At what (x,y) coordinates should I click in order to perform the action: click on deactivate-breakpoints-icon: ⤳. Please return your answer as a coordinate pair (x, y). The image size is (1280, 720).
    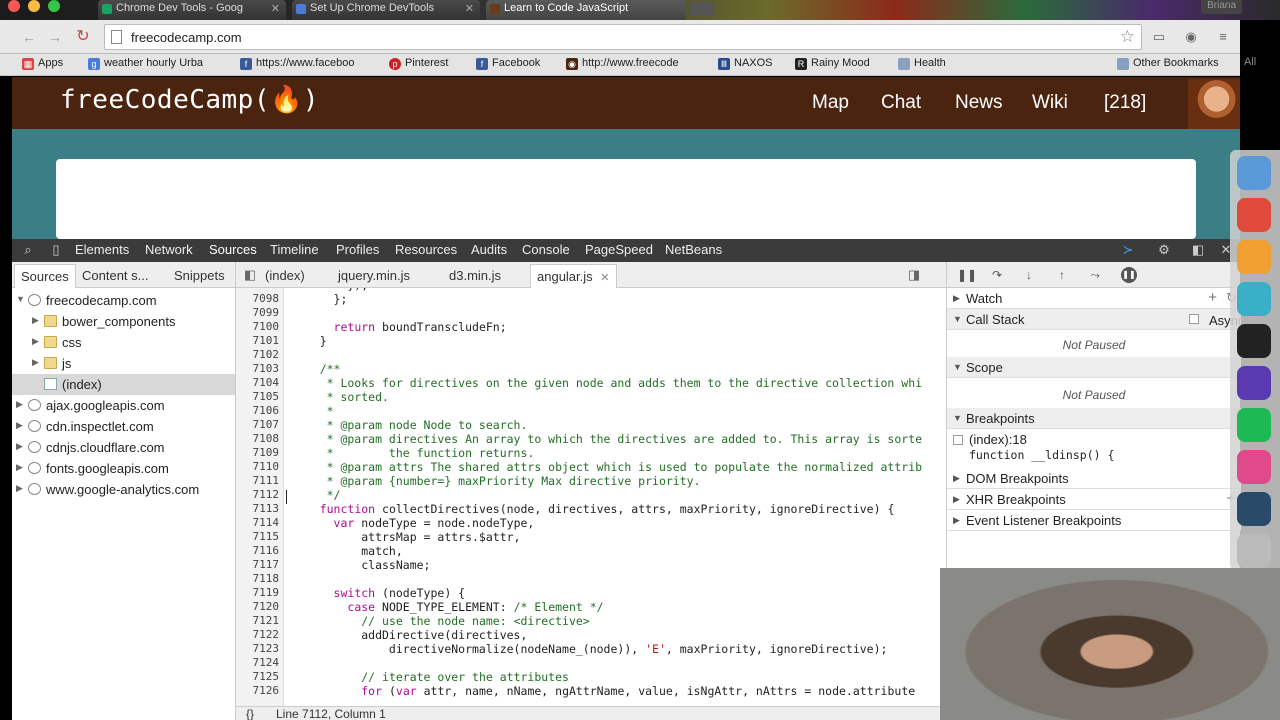
    Looking at the image, I should click on (1095, 275).